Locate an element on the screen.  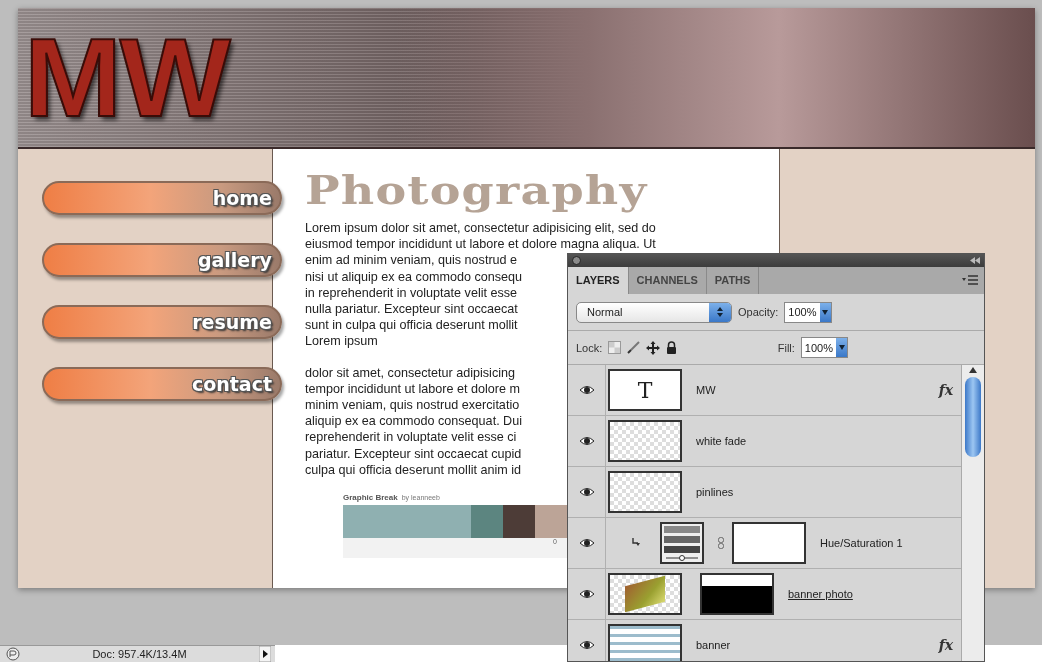
body-text-line: pariatur. Excepteur sint occaecat cupid is located at coordinates (413, 453).